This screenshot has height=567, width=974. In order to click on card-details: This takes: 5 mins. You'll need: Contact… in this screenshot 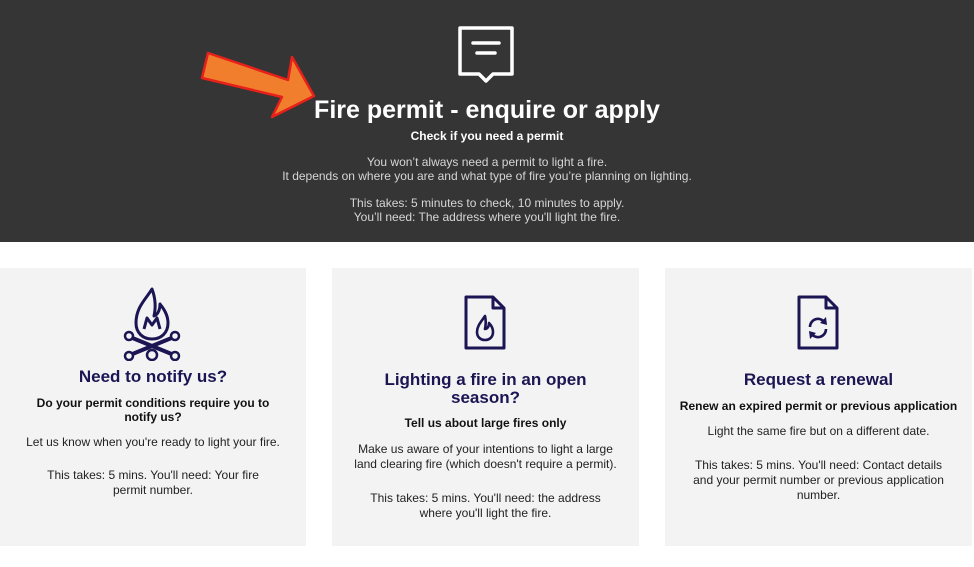, I will do `click(818, 480)`.